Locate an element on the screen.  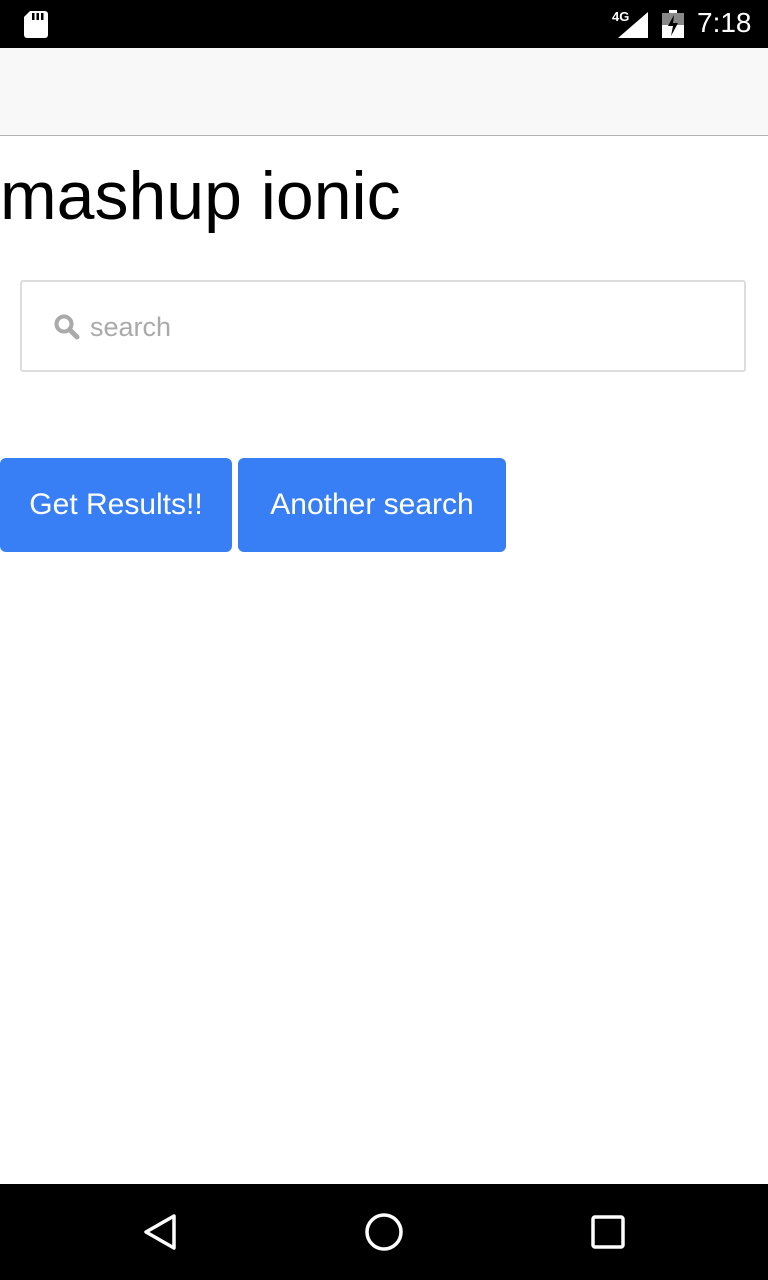
home-icon is located at coordinates (384, 1232).